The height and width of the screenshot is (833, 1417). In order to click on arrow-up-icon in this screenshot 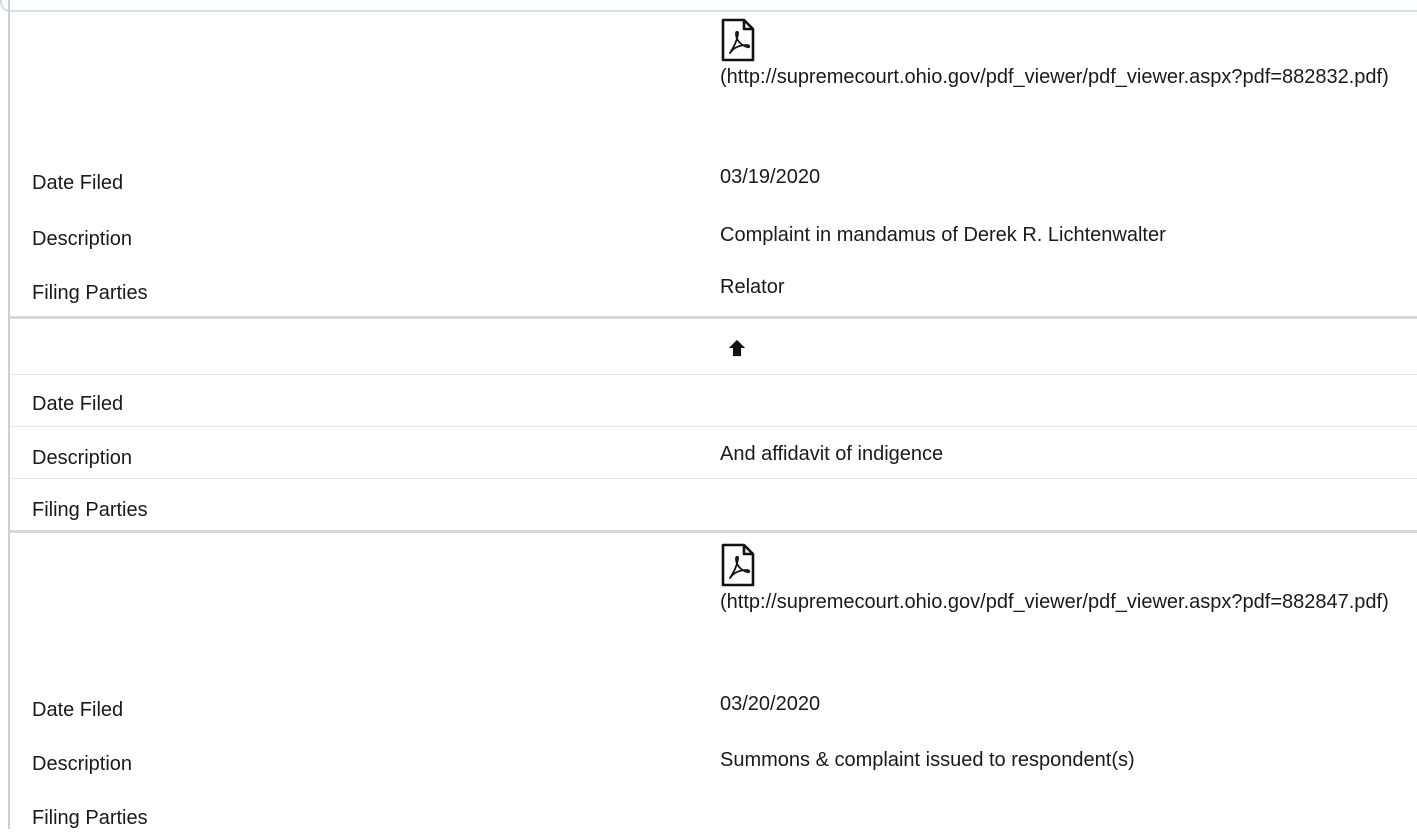, I will do `click(737, 348)`.